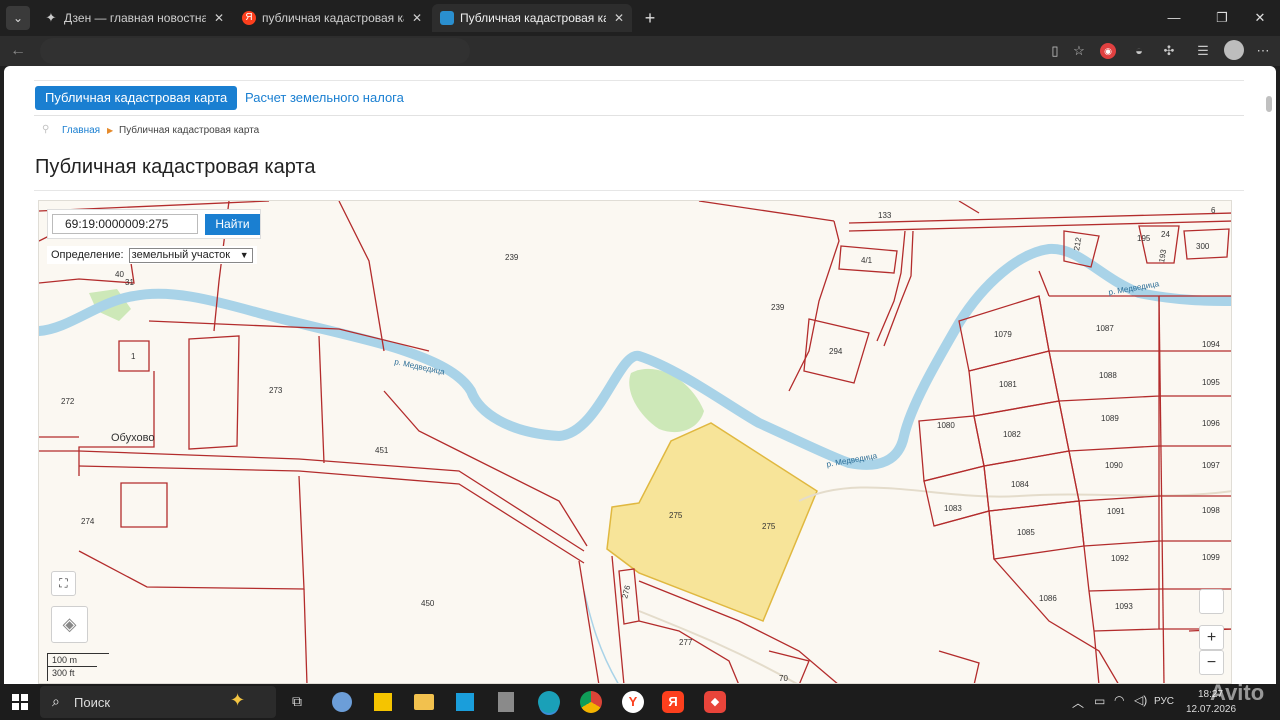 The height and width of the screenshot is (720, 1280). Describe the element at coordinates (136, 98) in the screenshot. I see `nav-tab-cadastral-map: Публичная кадастровая карта` at that location.